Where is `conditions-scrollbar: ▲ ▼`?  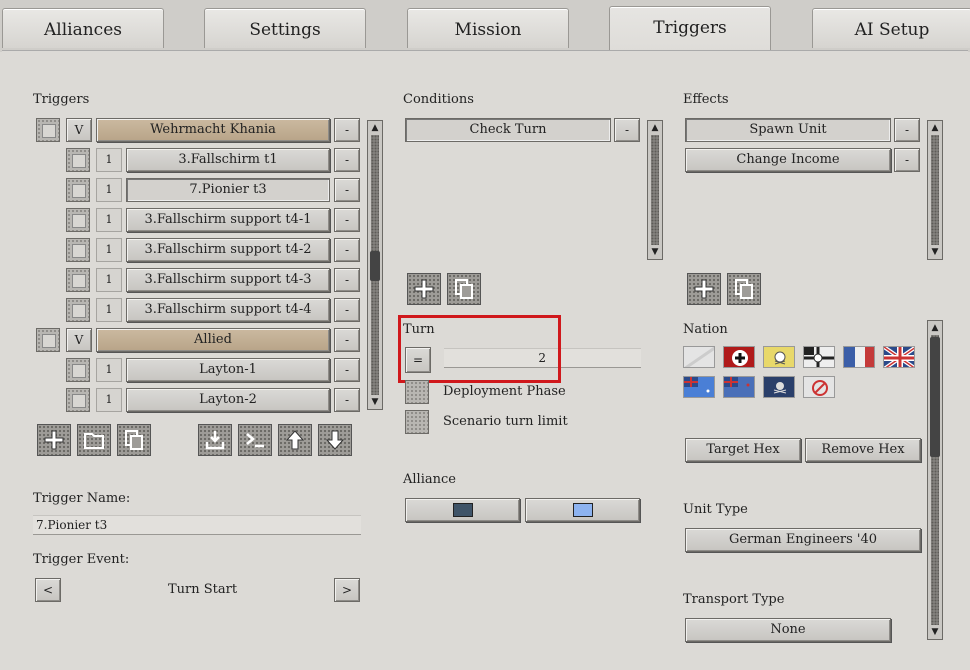
conditions-scrollbar: ▲ ▼ is located at coordinates (655, 190).